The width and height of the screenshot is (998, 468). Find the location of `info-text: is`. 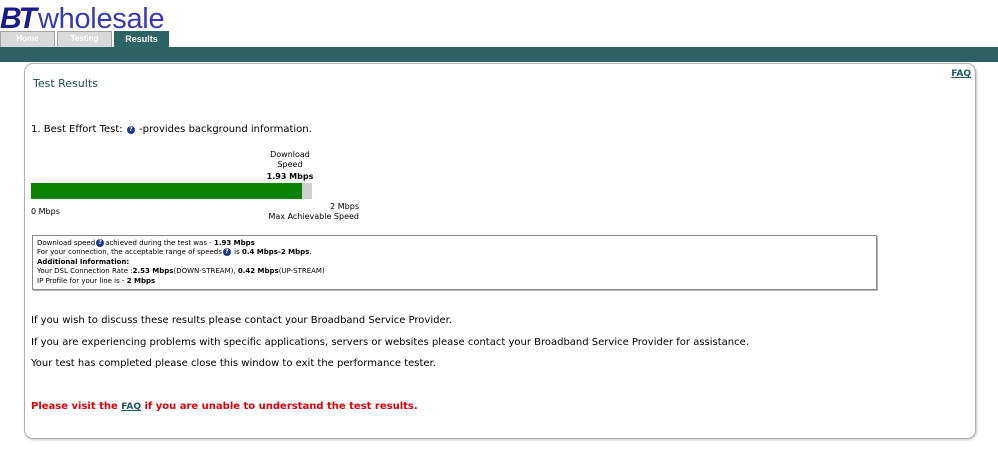

info-text: is is located at coordinates (236, 252).